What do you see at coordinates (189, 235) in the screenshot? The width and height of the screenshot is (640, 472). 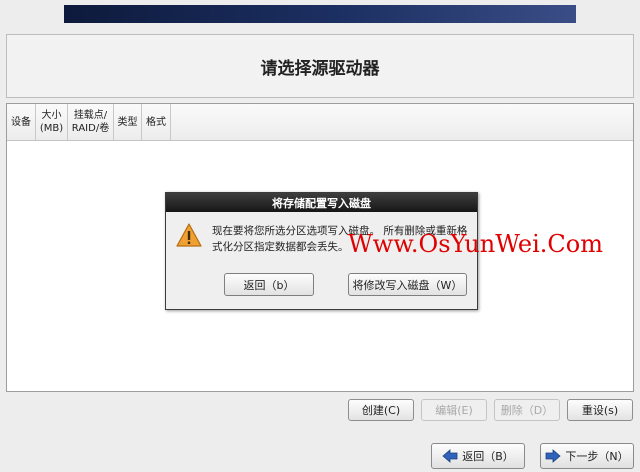 I see `warning-icon` at bounding box center [189, 235].